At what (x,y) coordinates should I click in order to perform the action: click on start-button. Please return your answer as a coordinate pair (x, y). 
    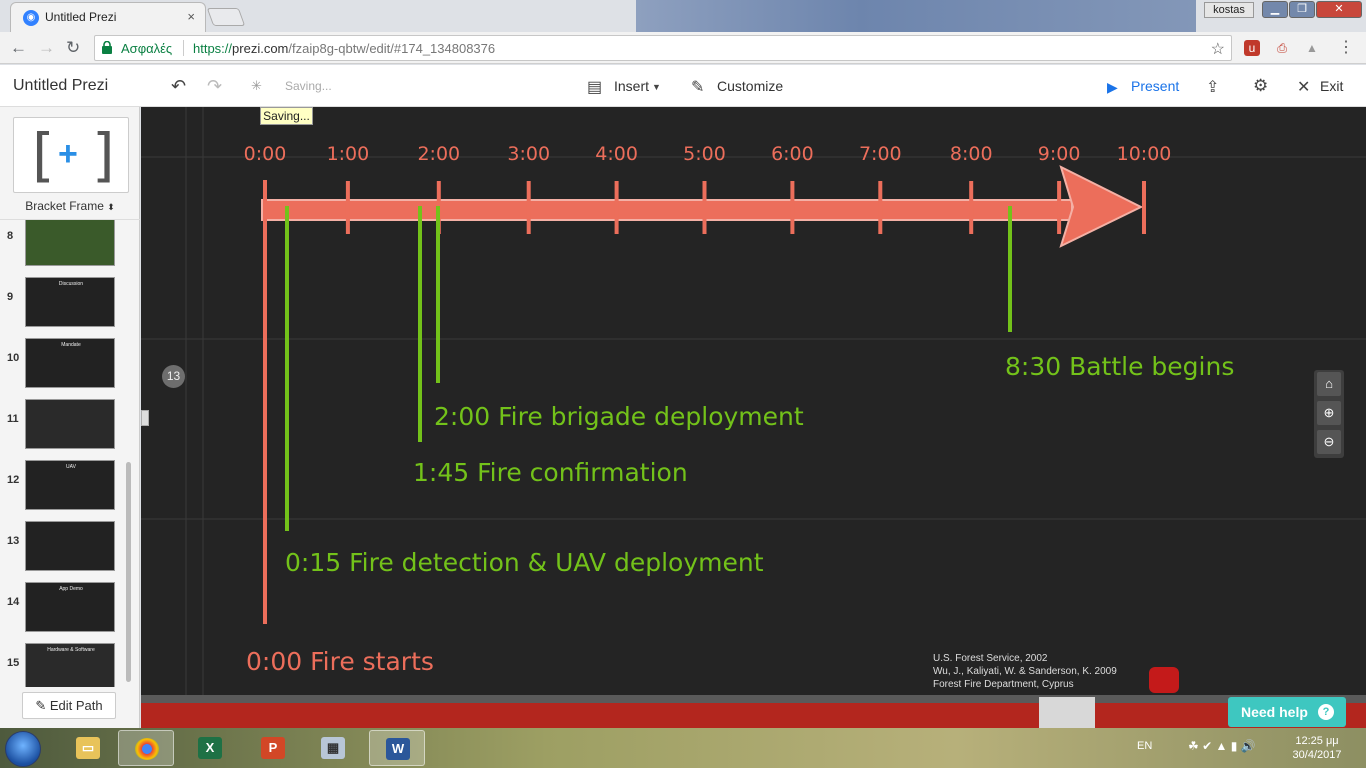
    Looking at the image, I should click on (23, 749).